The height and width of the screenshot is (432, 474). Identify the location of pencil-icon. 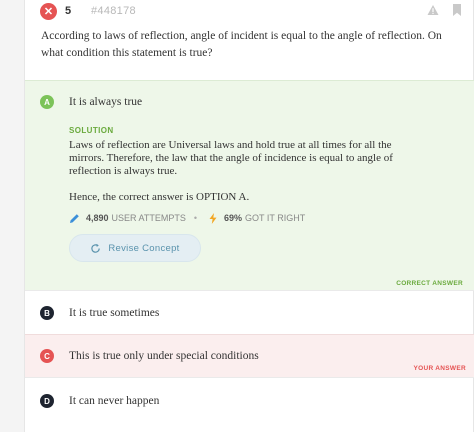
(74, 218).